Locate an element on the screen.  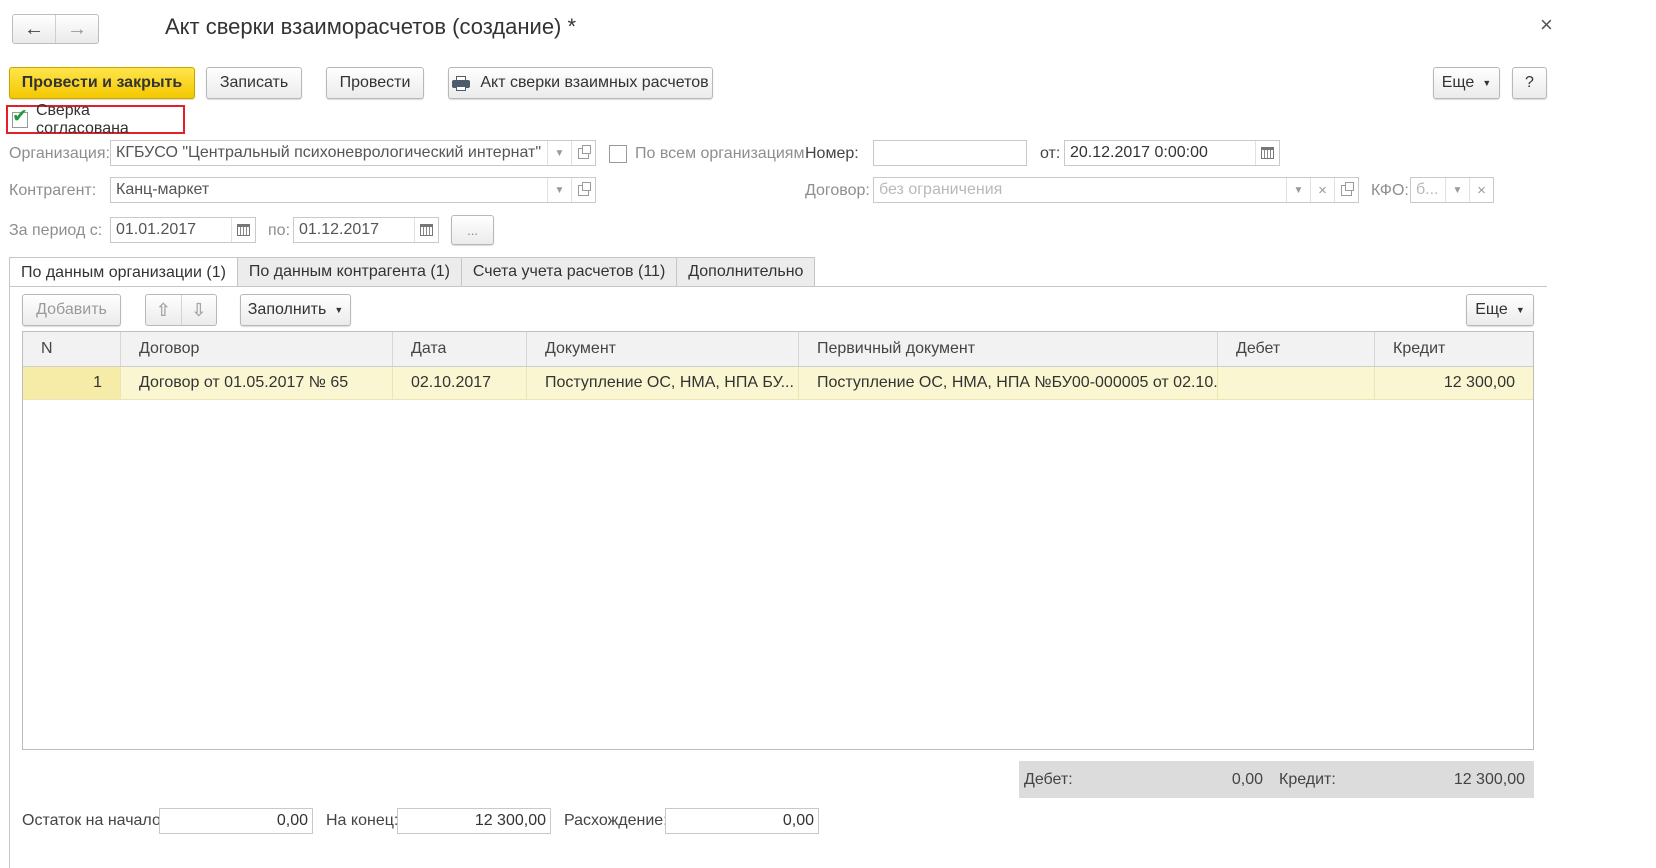
number-label: Номер: is located at coordinates (832, 153).